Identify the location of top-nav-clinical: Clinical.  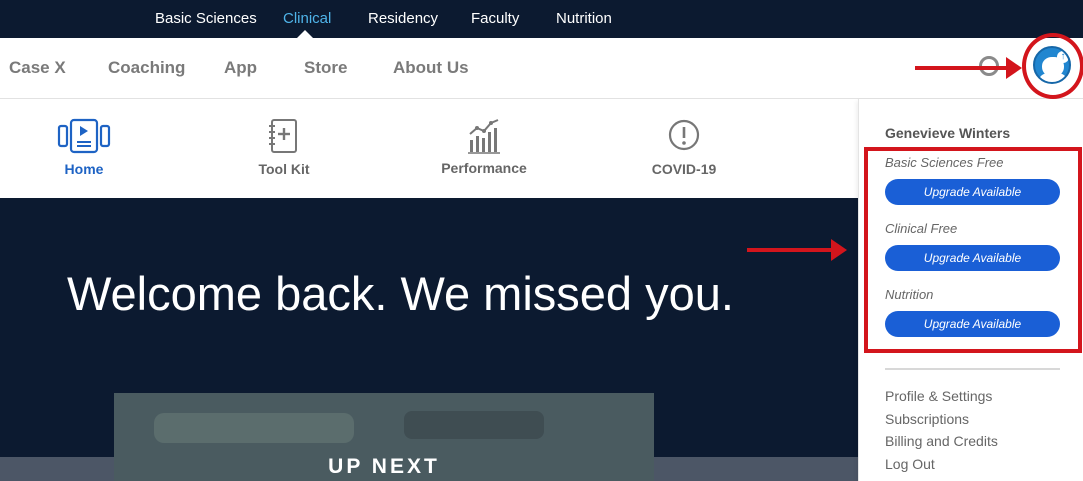
(307, 18).